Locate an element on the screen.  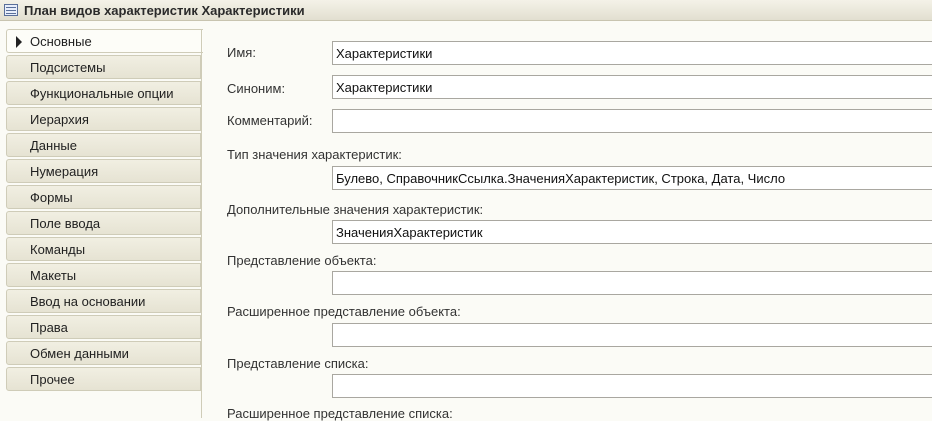
object-presentation-field is located at coordinates (632, 283).